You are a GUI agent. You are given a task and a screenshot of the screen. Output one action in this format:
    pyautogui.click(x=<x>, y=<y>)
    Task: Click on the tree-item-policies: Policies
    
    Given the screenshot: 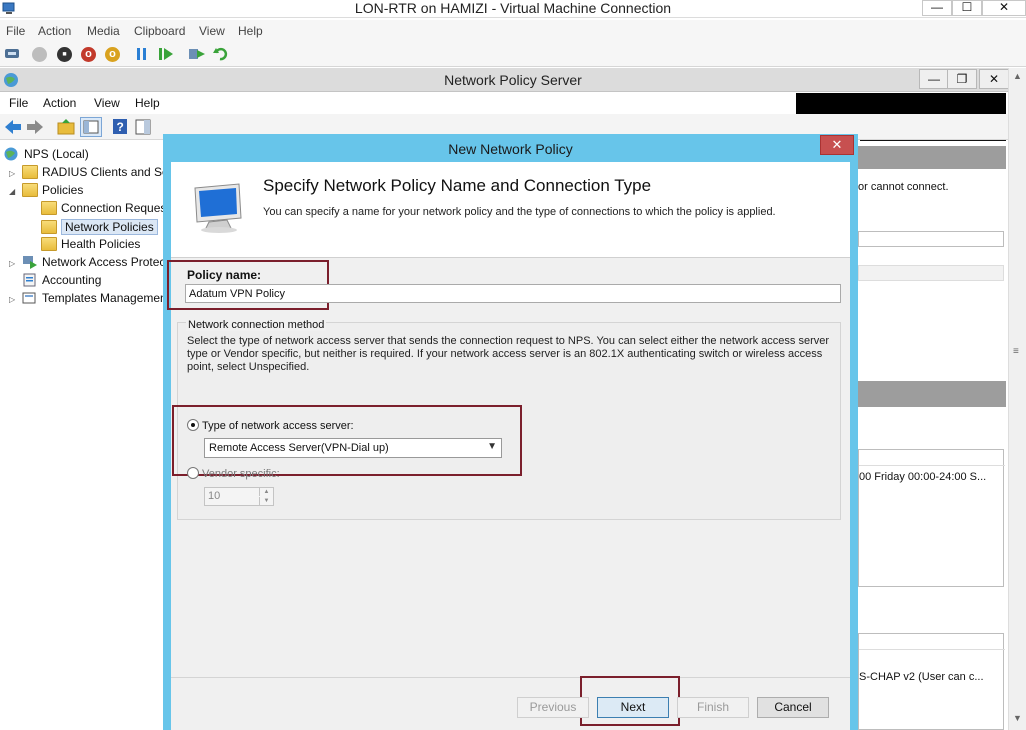 What is the action you would take?
    pyautogui.click(x=52, y=190)
    